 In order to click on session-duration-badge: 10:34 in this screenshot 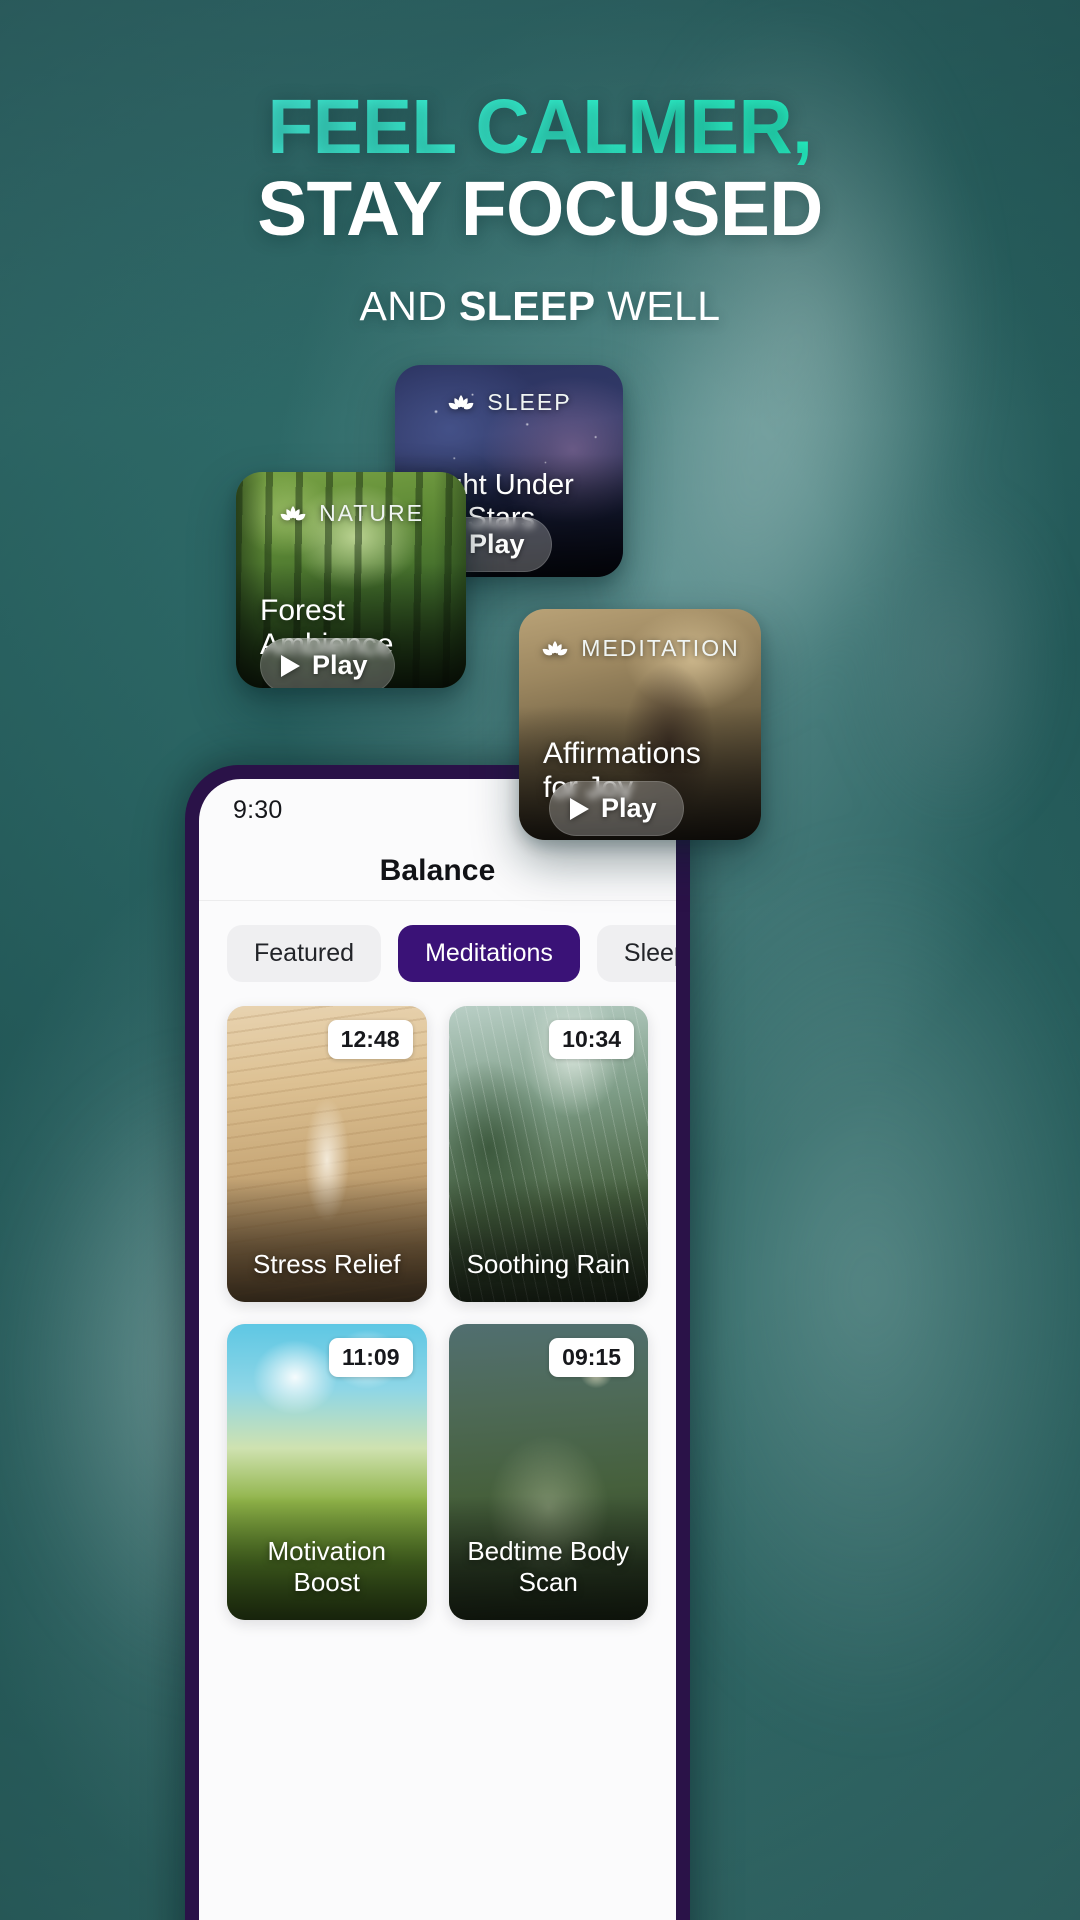, I will do `click(591, 1039)`.